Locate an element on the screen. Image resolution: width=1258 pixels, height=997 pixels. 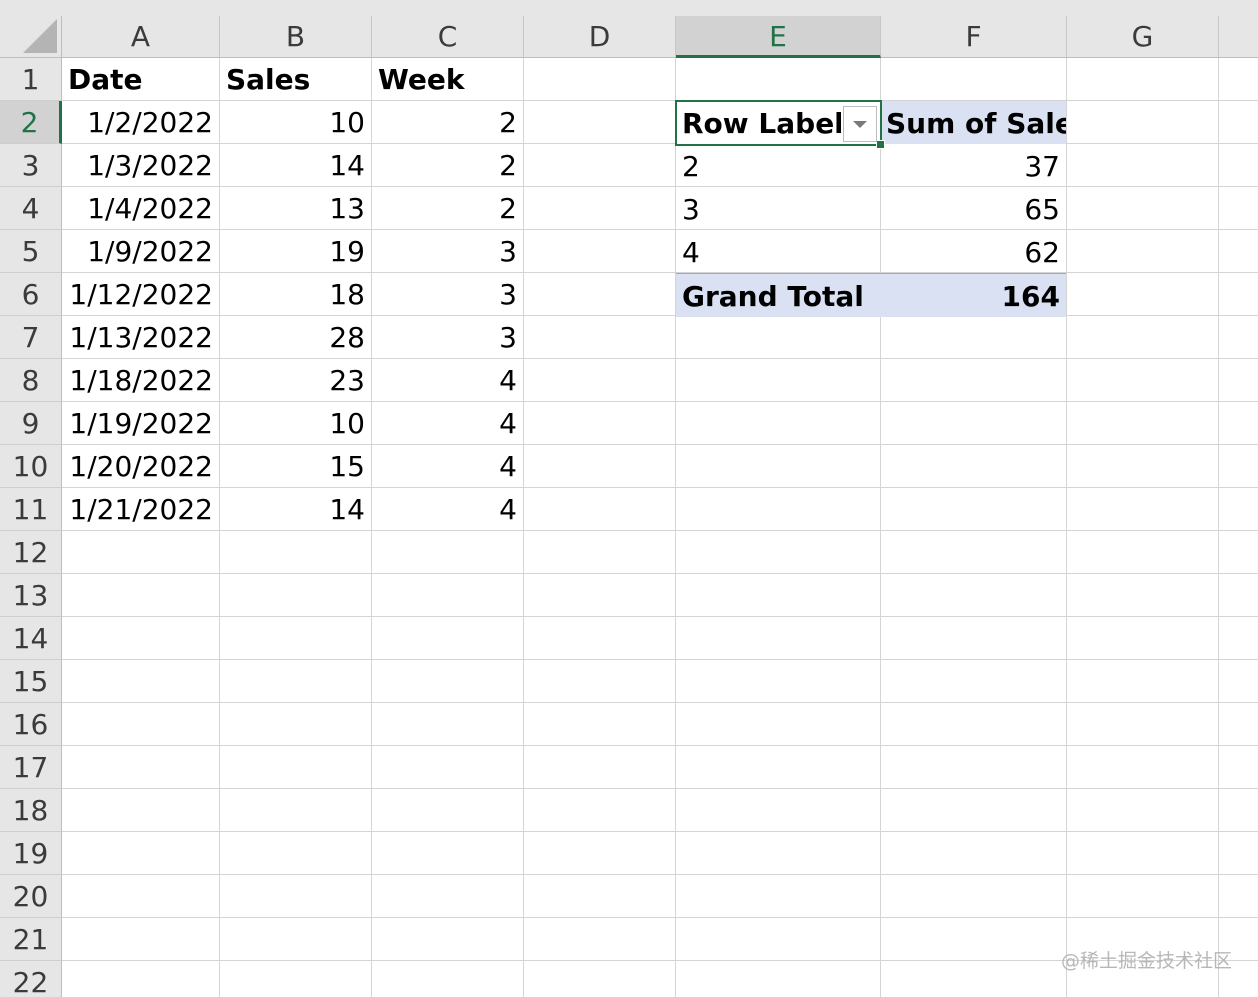
date-cell: 1/18/2022 is located at coordinates (140, 380).